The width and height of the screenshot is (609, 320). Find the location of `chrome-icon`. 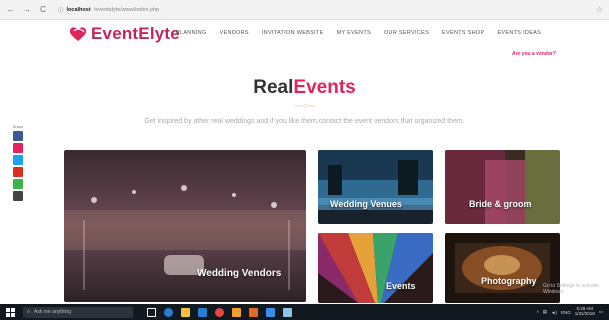

chrome-icon is located at coordinates (219, 312).